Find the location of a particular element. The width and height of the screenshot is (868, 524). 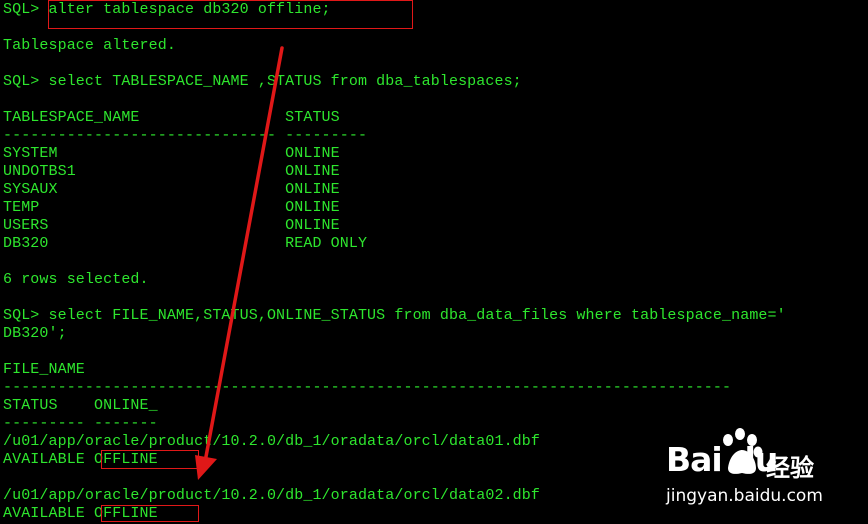

highlight-box-command is located at coordinates (230, 14).